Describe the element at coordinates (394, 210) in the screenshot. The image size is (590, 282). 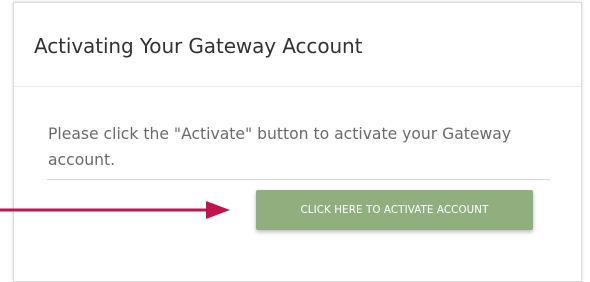
I see `activate-account-button: CLICK HERE TO ACTIVATE ACCOUNT` at that location.